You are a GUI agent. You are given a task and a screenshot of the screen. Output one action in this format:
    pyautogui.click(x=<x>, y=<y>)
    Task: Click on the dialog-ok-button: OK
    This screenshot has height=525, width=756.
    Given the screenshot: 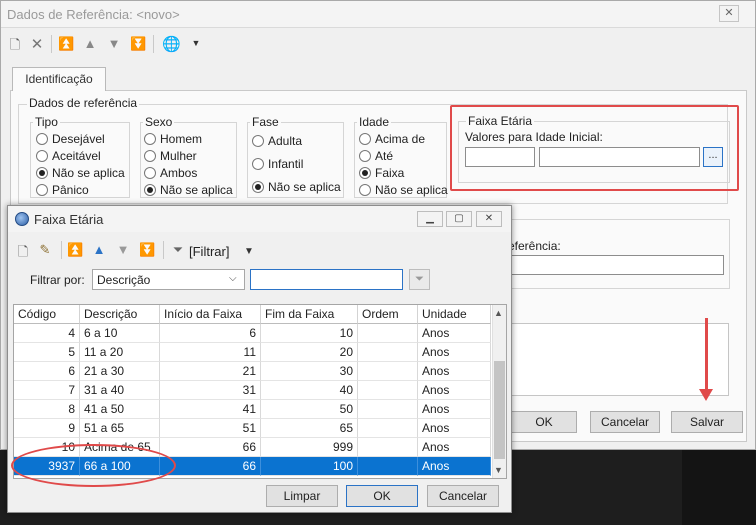 What is the action you would take?
    pyautogui.click(x=382, y=496)
    